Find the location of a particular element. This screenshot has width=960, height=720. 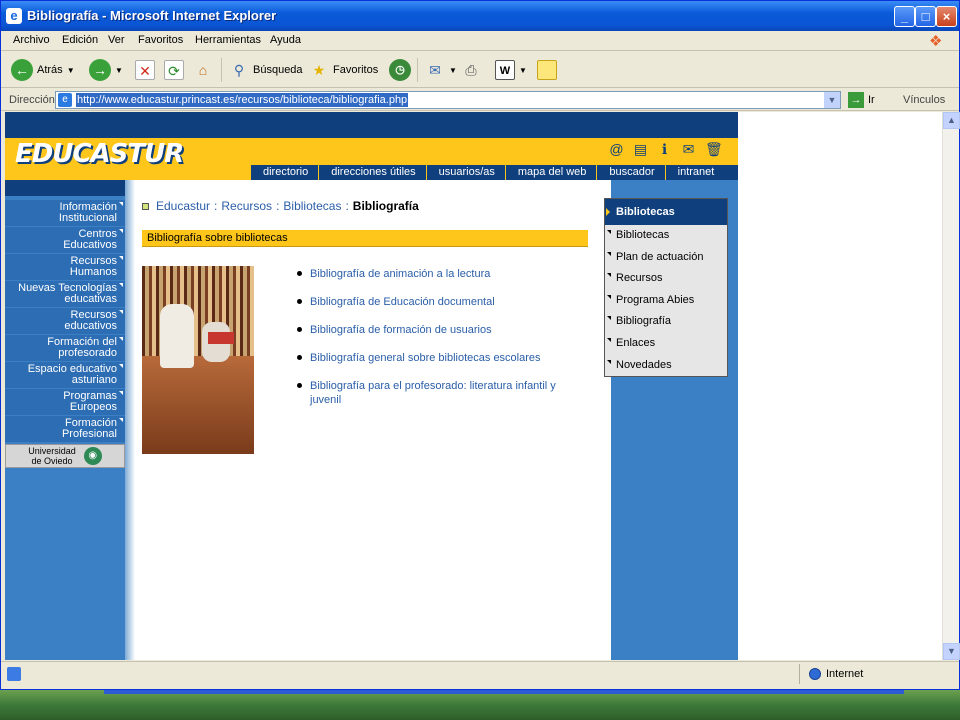

educastur-logo: EDUCASTUR is located at coordinates (99, 154).